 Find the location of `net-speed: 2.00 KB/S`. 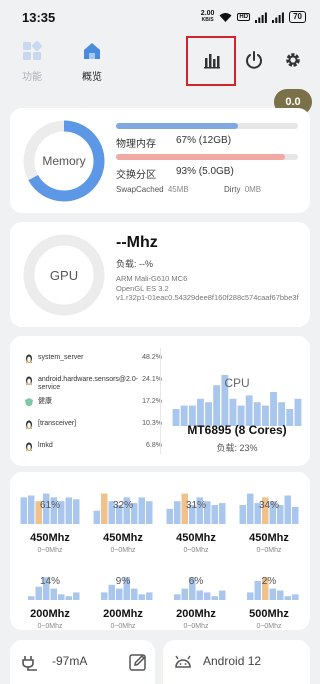

net-speed: 2.00 KB/S is located at coordinates (208, 17).